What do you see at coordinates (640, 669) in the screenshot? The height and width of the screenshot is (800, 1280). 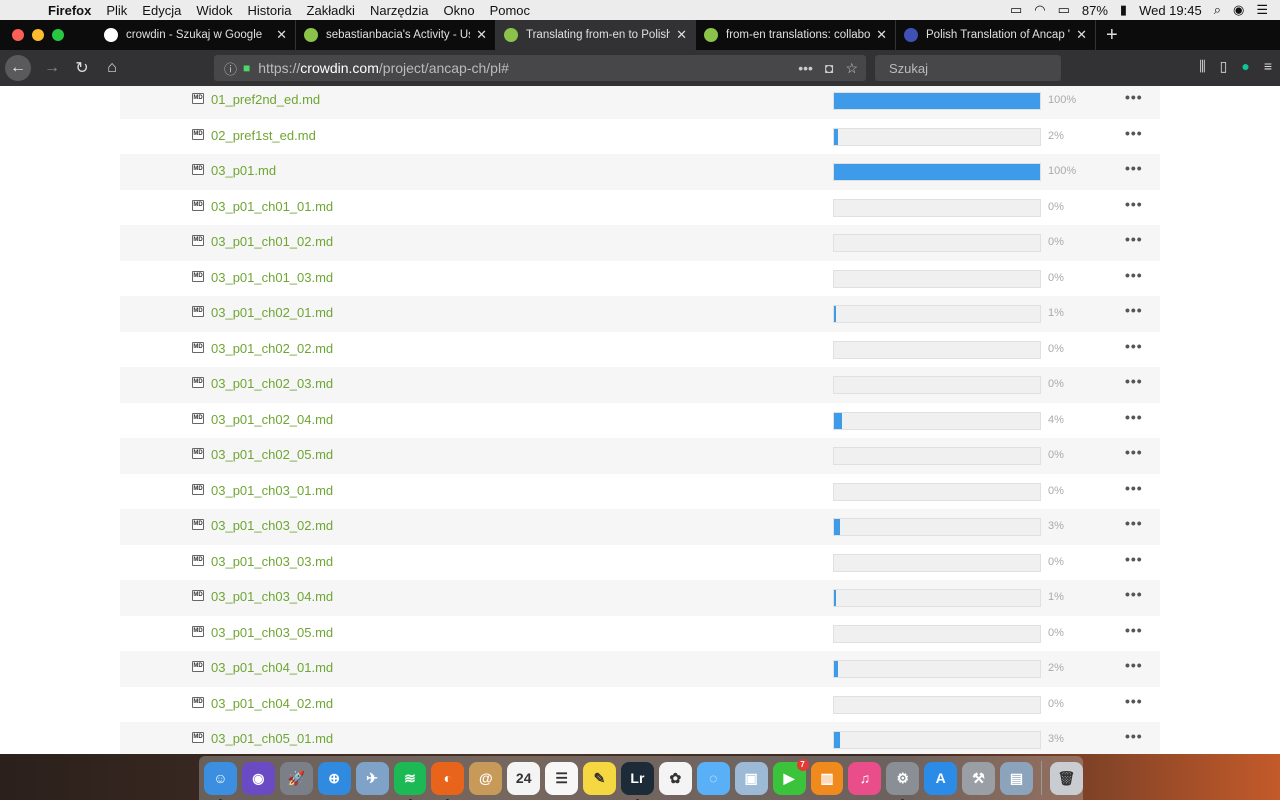 I see `file-row: MD 03_p01_ch04_01.md 2% •••` at bounding box center [640, 669].